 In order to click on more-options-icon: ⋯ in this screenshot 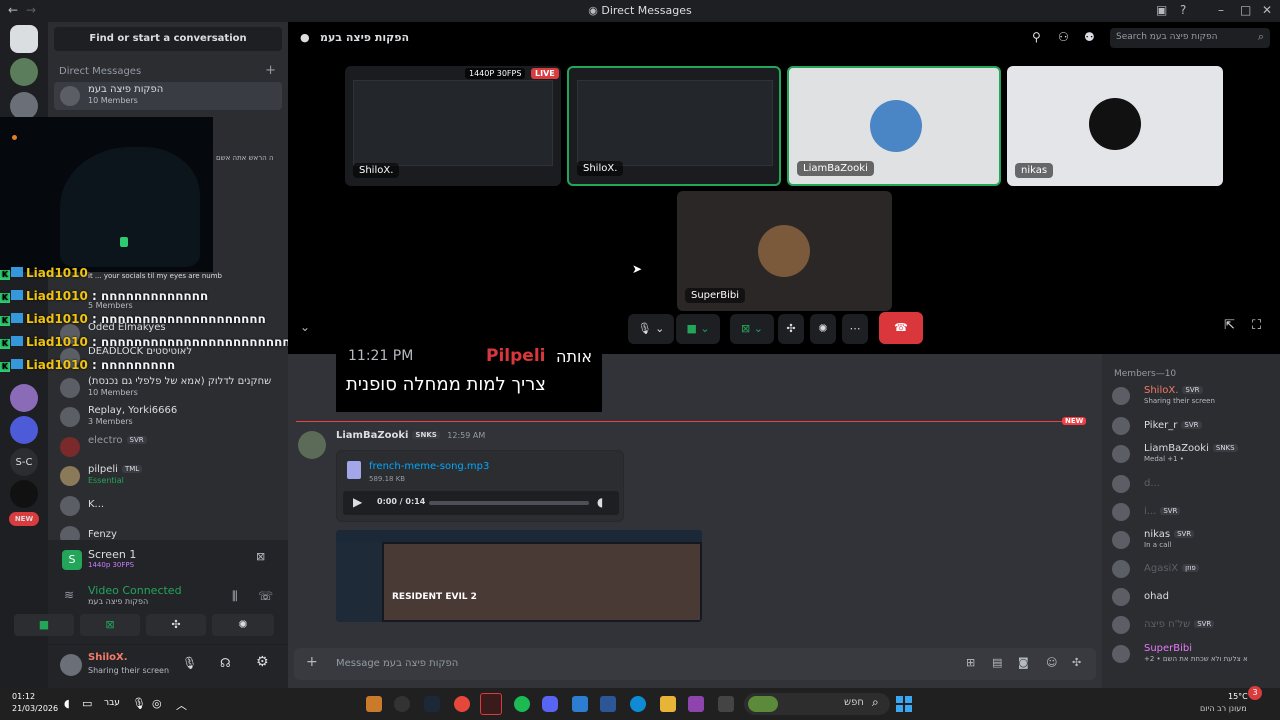, I will do `click(855, 329)`.